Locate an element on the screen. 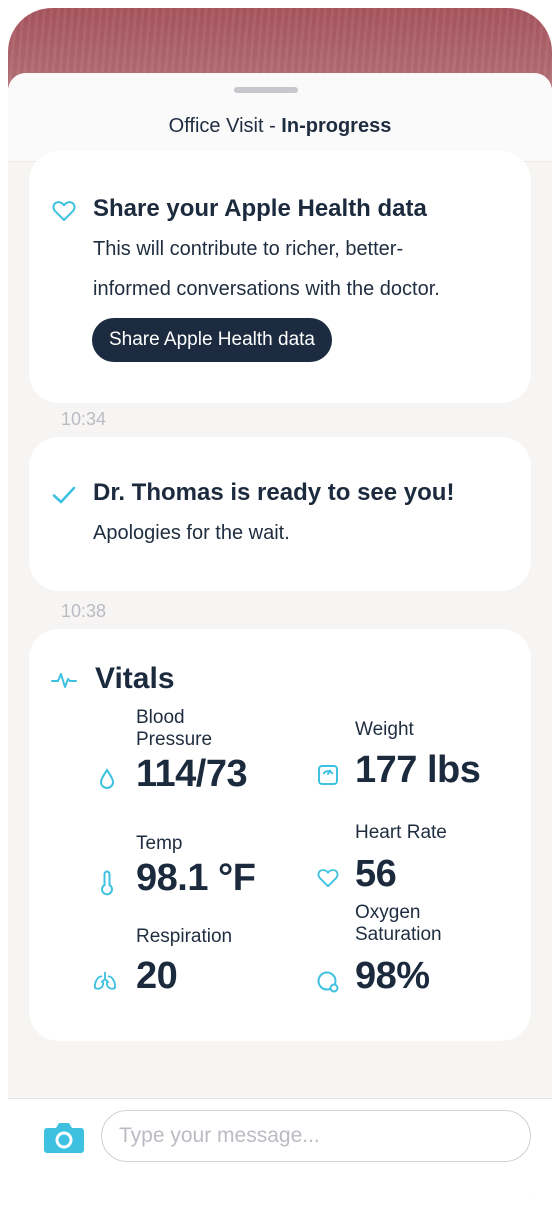  share-apple-health-button: Share Apple Health data is located at coordinates (212, 340).